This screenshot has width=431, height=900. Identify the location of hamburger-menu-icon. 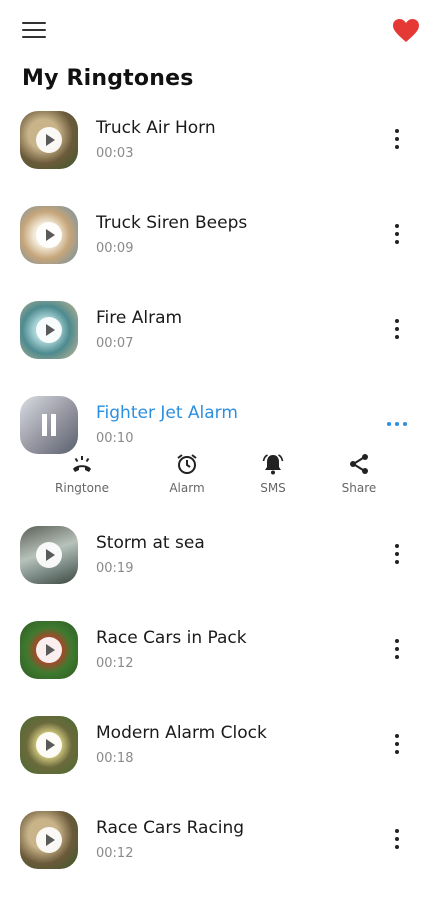
(34, 32).